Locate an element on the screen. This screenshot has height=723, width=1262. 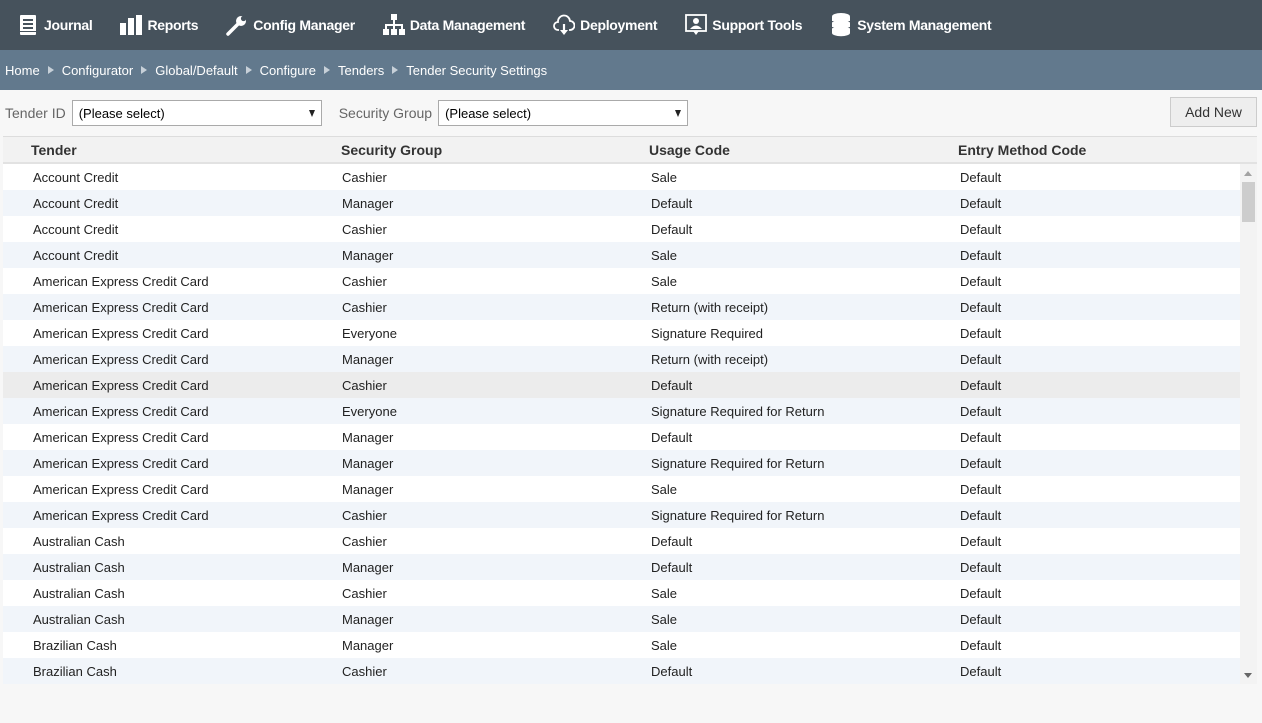
table-row: Australian Cash Cashier Default Default is located at coordinates (621, 541).